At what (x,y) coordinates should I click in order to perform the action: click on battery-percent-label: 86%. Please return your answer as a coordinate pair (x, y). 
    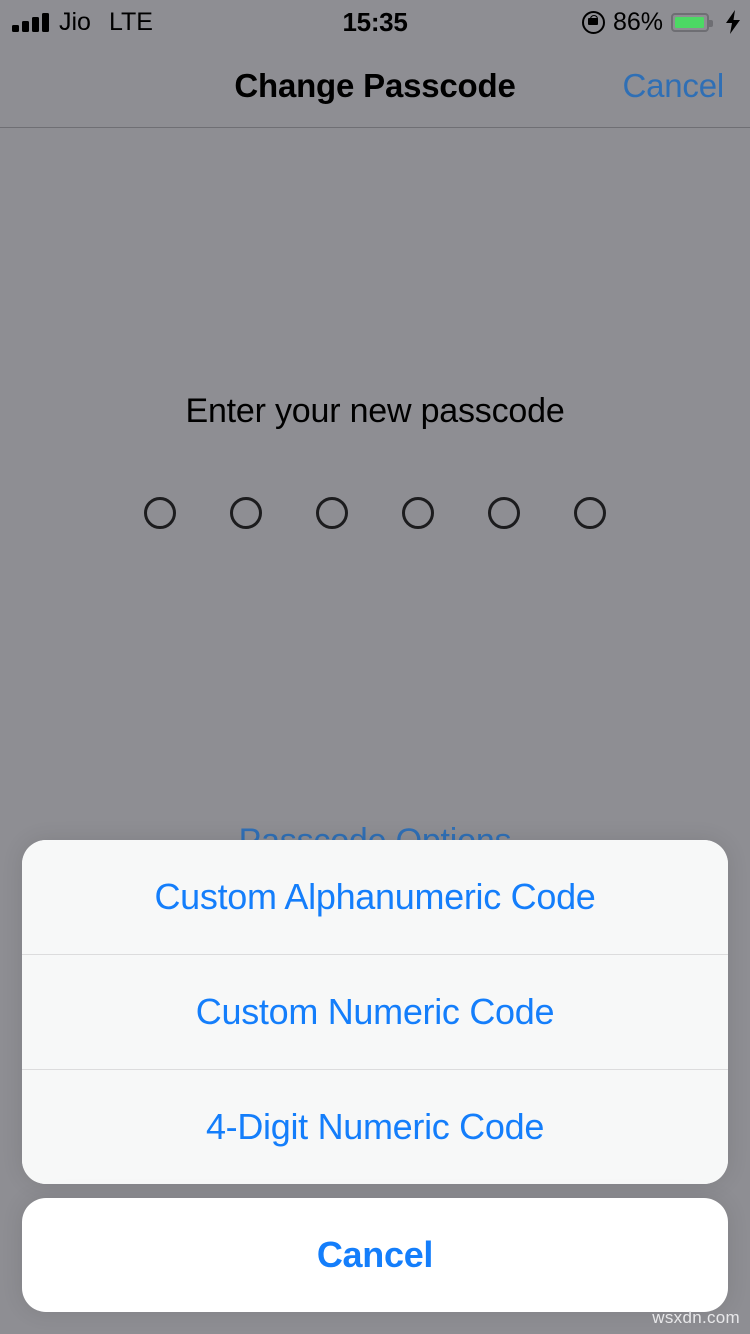
    Looking at the image, I should click on (637, 22).